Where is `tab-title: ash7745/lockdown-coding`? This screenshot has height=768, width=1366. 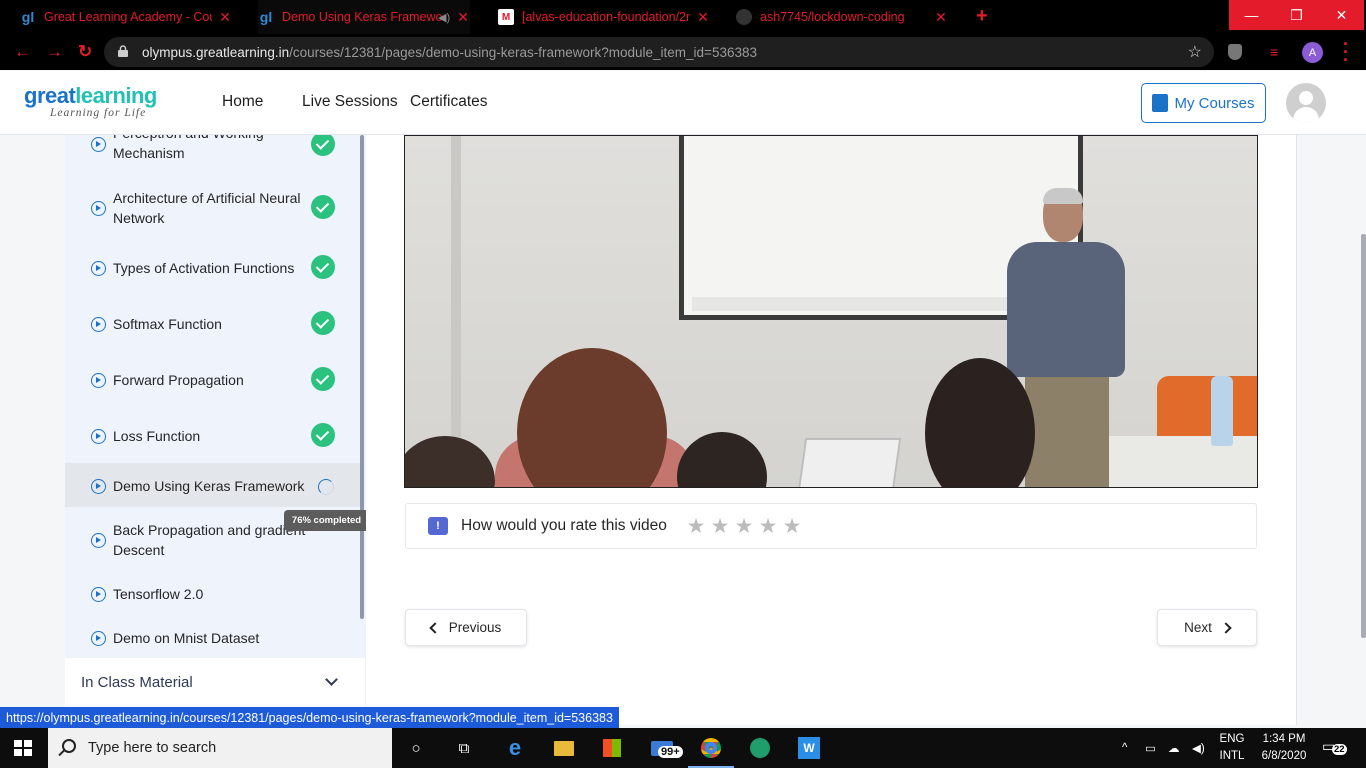
tab-title: ash7745/lockdown-coding is located at coordinates (832, 17).